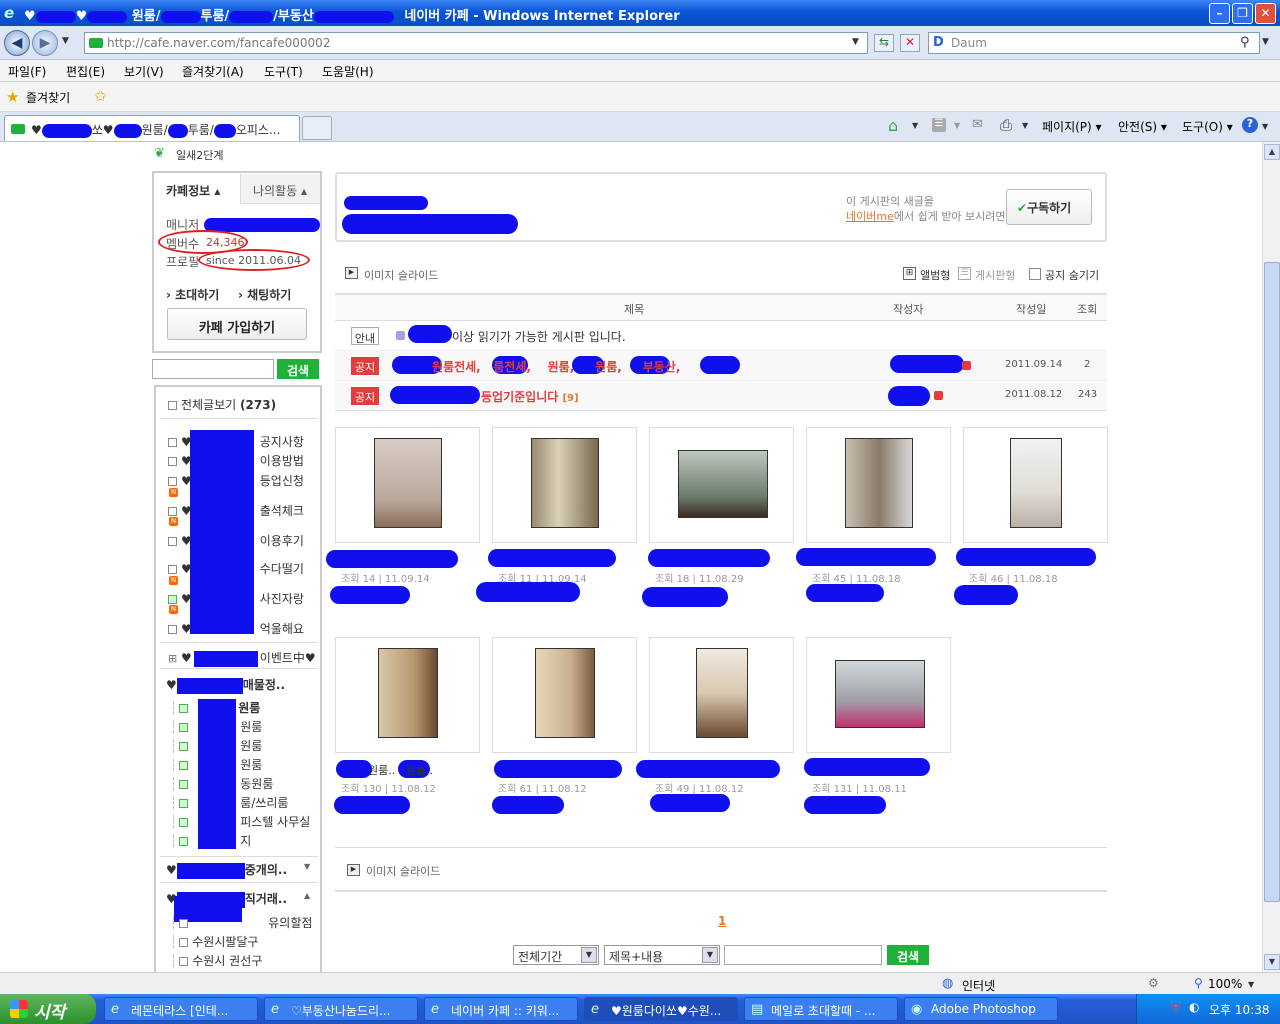  I want to click on help-dropdown-icon: ▼, so click(1265, 126).